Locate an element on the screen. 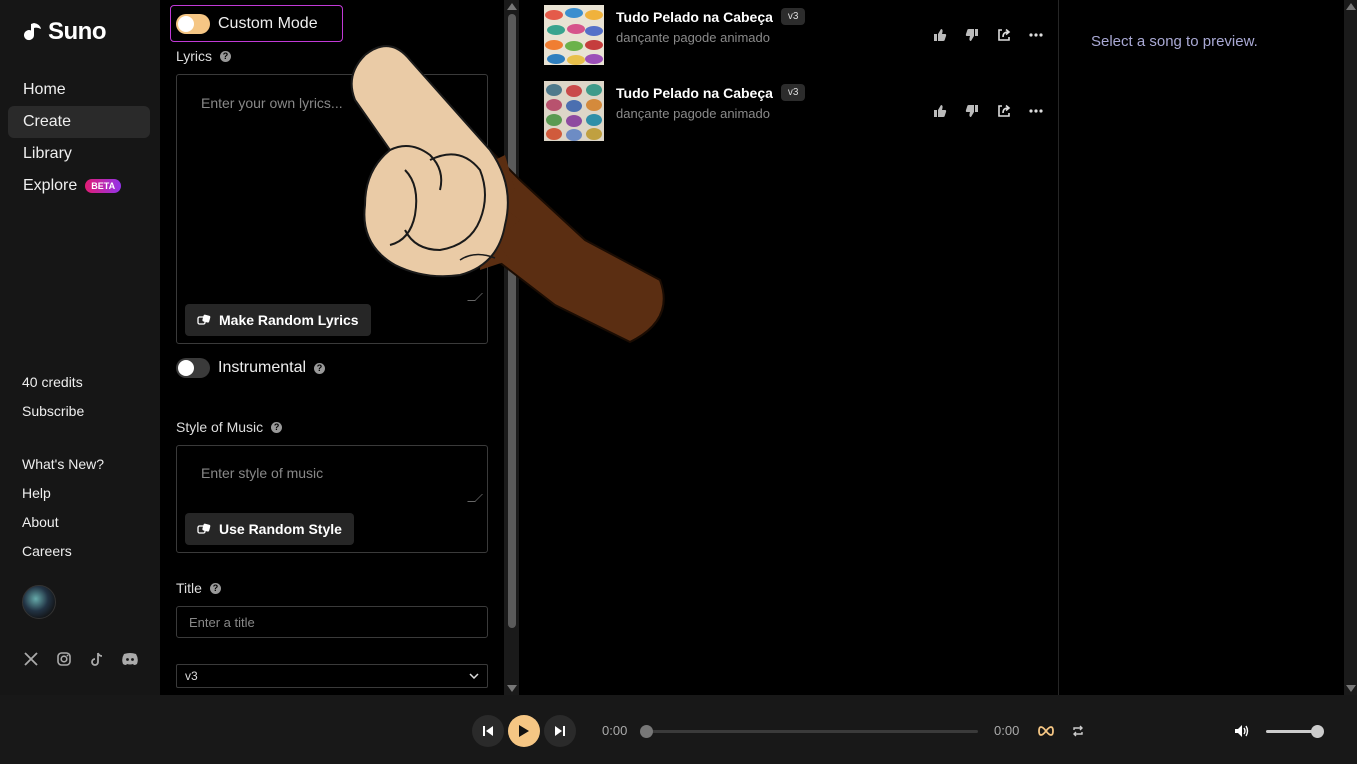  x-twitter-icon is located at coordinates (31, 659).